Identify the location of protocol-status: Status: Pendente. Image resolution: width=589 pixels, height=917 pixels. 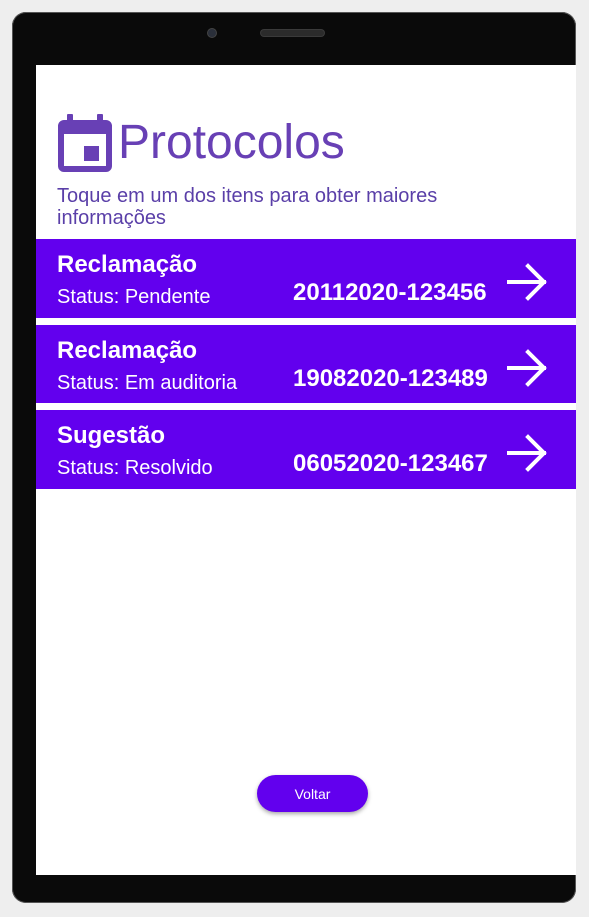
(134, 297).